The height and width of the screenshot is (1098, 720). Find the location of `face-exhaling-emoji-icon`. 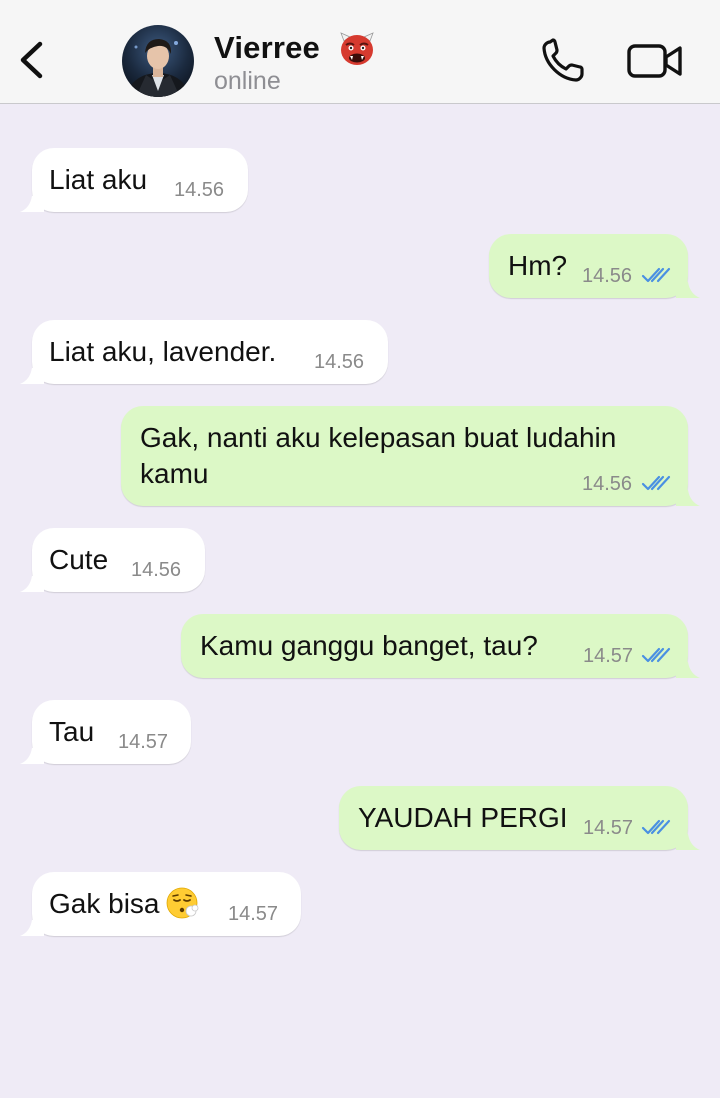

face-exhaling-emoji-icon is located at coordinates (182, 903).